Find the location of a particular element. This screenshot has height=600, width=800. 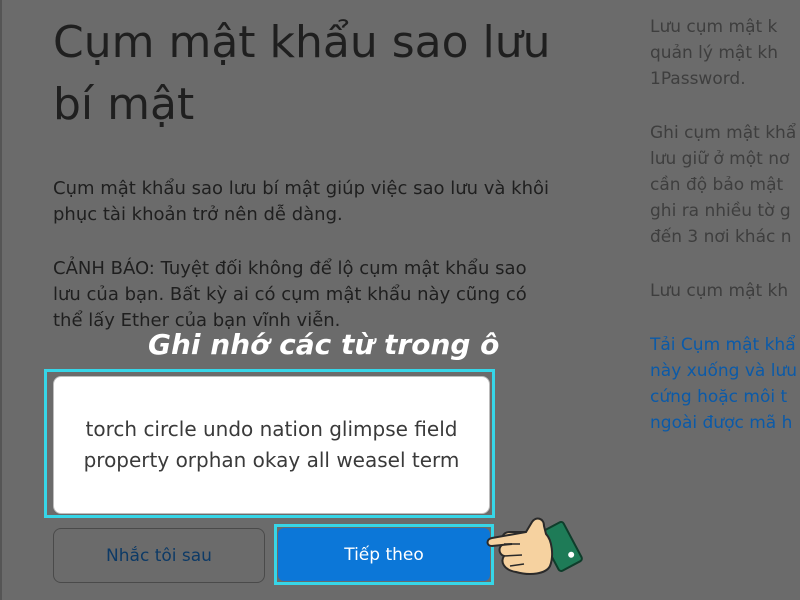

tip-4-line-1: Tải Cụm mật khẩ is located at coordinates (723, 345).